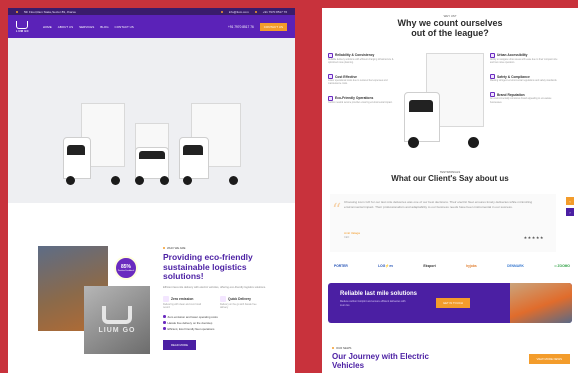 The height and width of the screenshot is (373, 578). What do you see at coordinates (104, 27) in the screenshot?
I see `nav-item-blog: BLOG` at bounding box center [104, 27].